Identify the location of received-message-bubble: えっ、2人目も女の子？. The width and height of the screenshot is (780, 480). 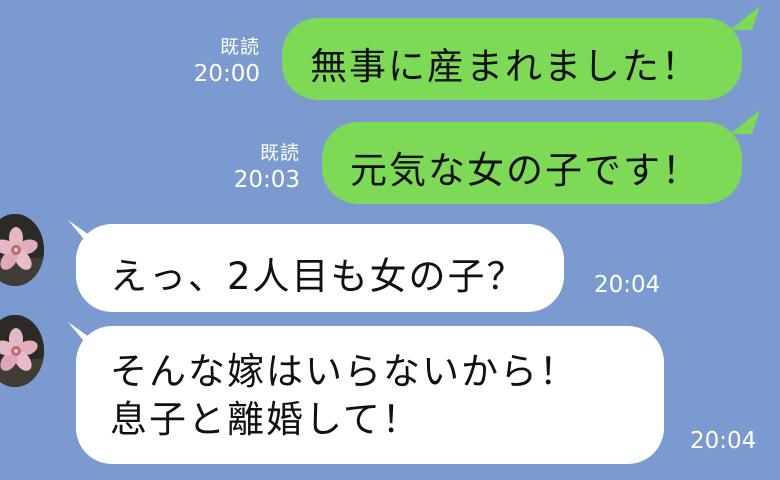
(320, 268).